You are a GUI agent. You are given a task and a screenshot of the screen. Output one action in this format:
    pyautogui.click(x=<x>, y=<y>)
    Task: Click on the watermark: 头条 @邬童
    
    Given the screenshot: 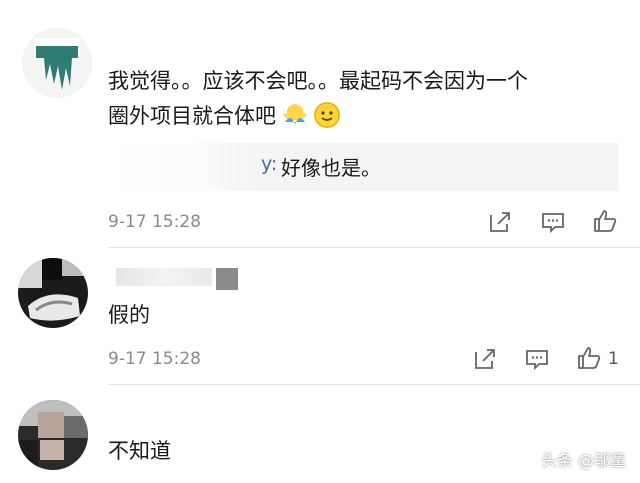 What is the action you would take?
    pyautogui.click(x=583, y=460)
    